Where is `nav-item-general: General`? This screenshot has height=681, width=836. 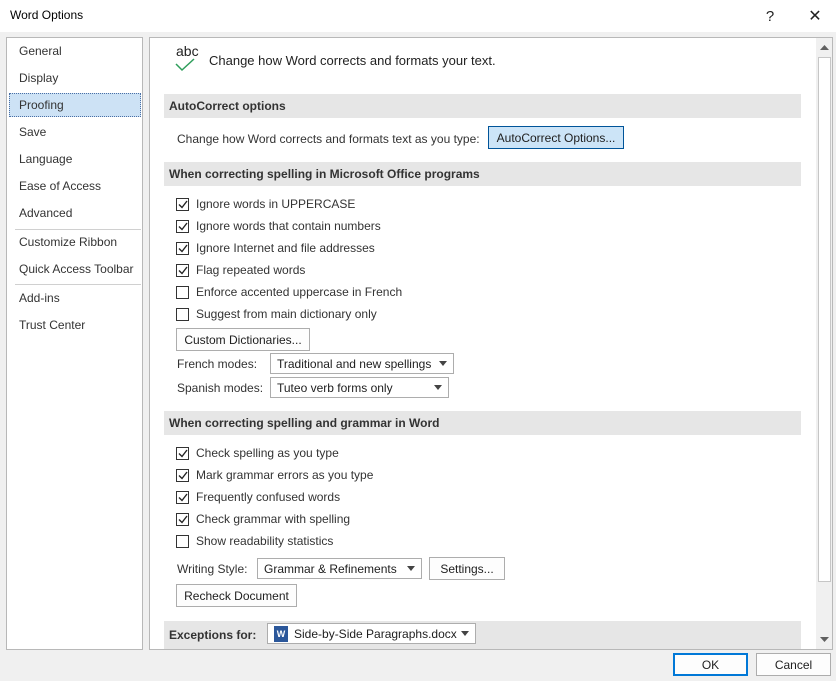
nav-item-general: General is located at coordinates (75, 51).